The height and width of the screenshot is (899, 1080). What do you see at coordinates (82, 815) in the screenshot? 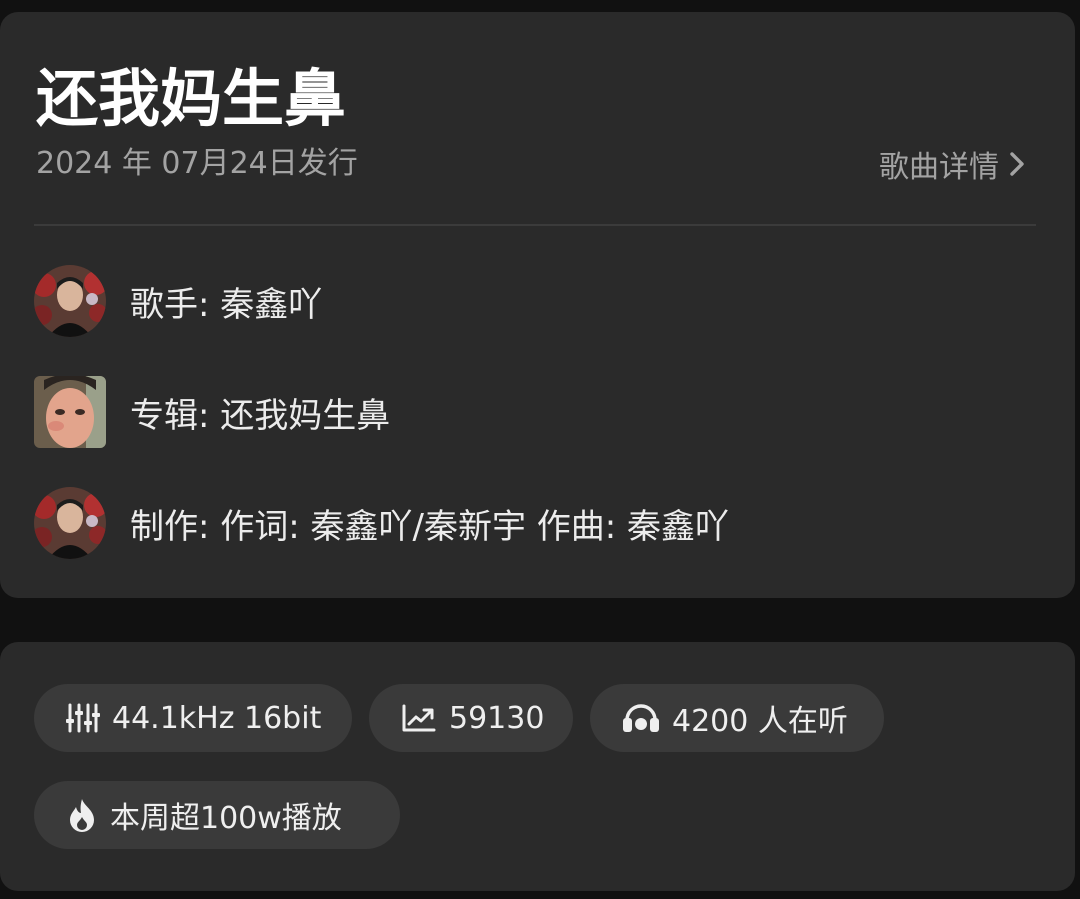
I see `fire-icon` at bounding box center [82, 815].